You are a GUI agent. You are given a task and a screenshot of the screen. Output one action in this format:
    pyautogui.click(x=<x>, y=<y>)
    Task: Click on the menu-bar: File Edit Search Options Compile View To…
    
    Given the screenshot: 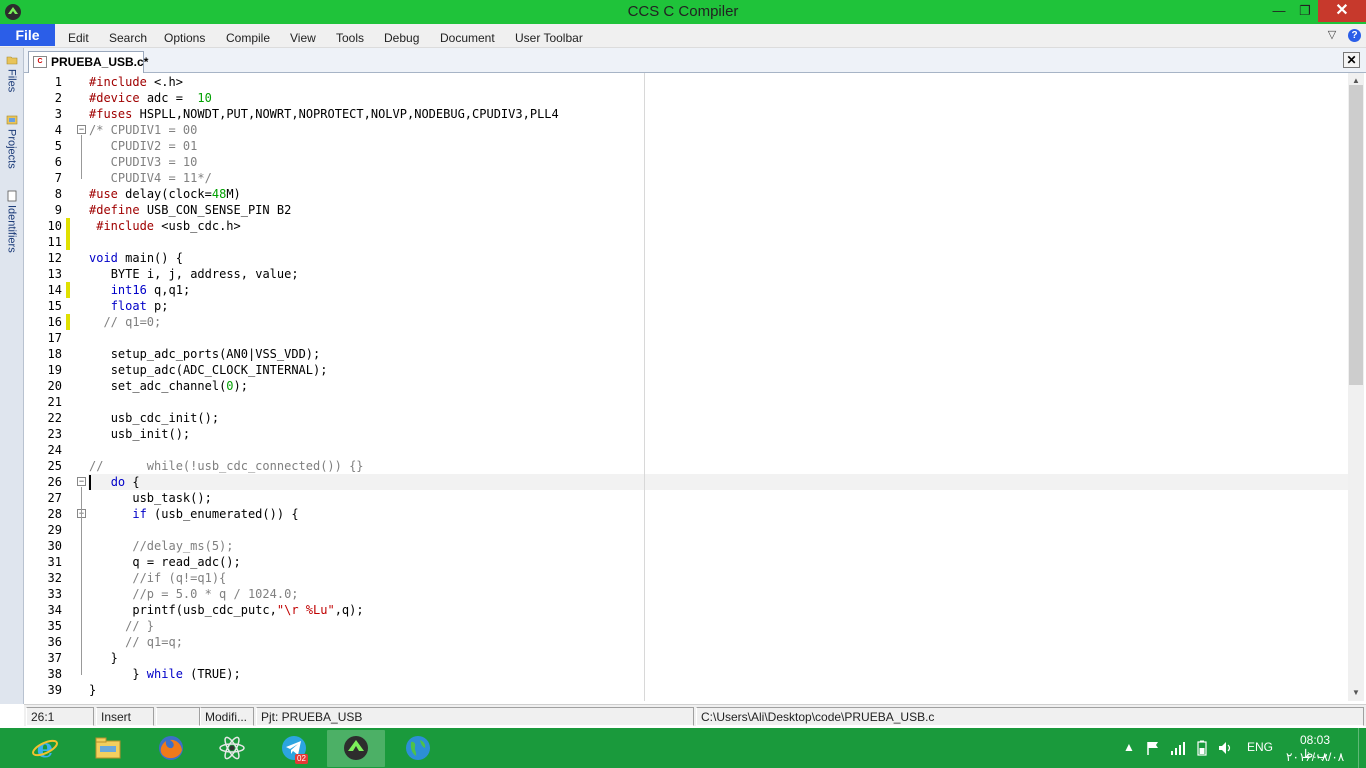 What is the action you would take?
    pyautogui.click(x=683, y=36)
    